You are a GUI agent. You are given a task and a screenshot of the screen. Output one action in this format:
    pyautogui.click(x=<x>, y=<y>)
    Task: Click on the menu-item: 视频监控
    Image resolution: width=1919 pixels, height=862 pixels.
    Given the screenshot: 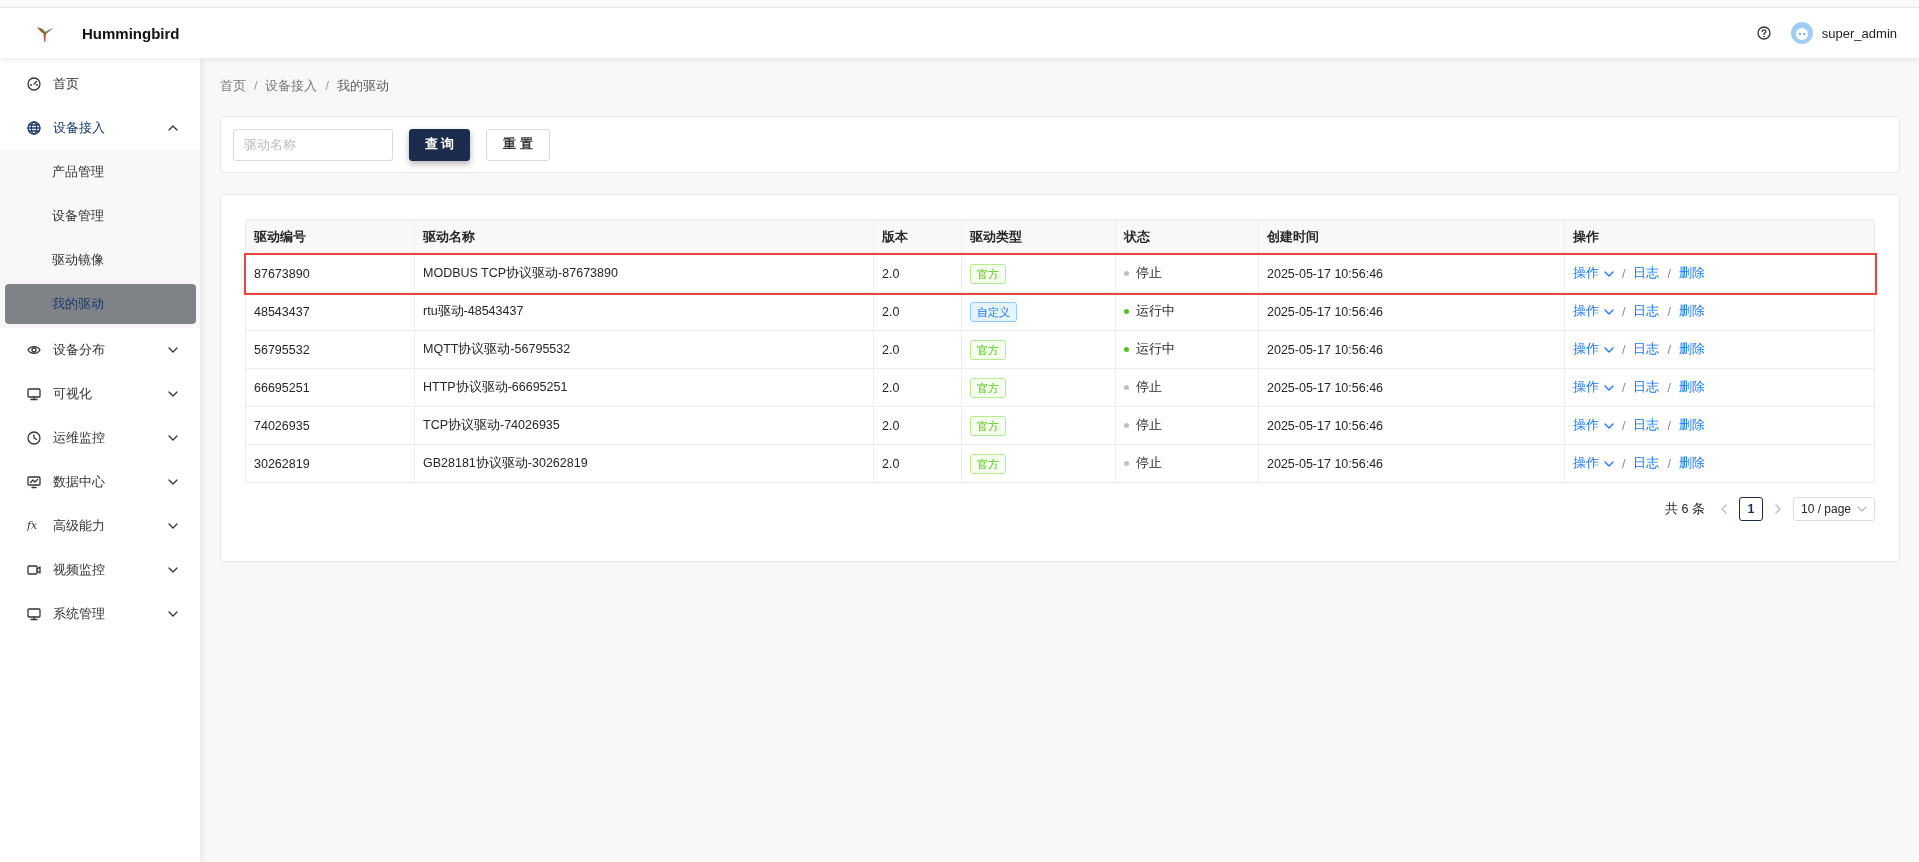 What is the action you would take?
    pyautogui.click(x=100, y=570)
    